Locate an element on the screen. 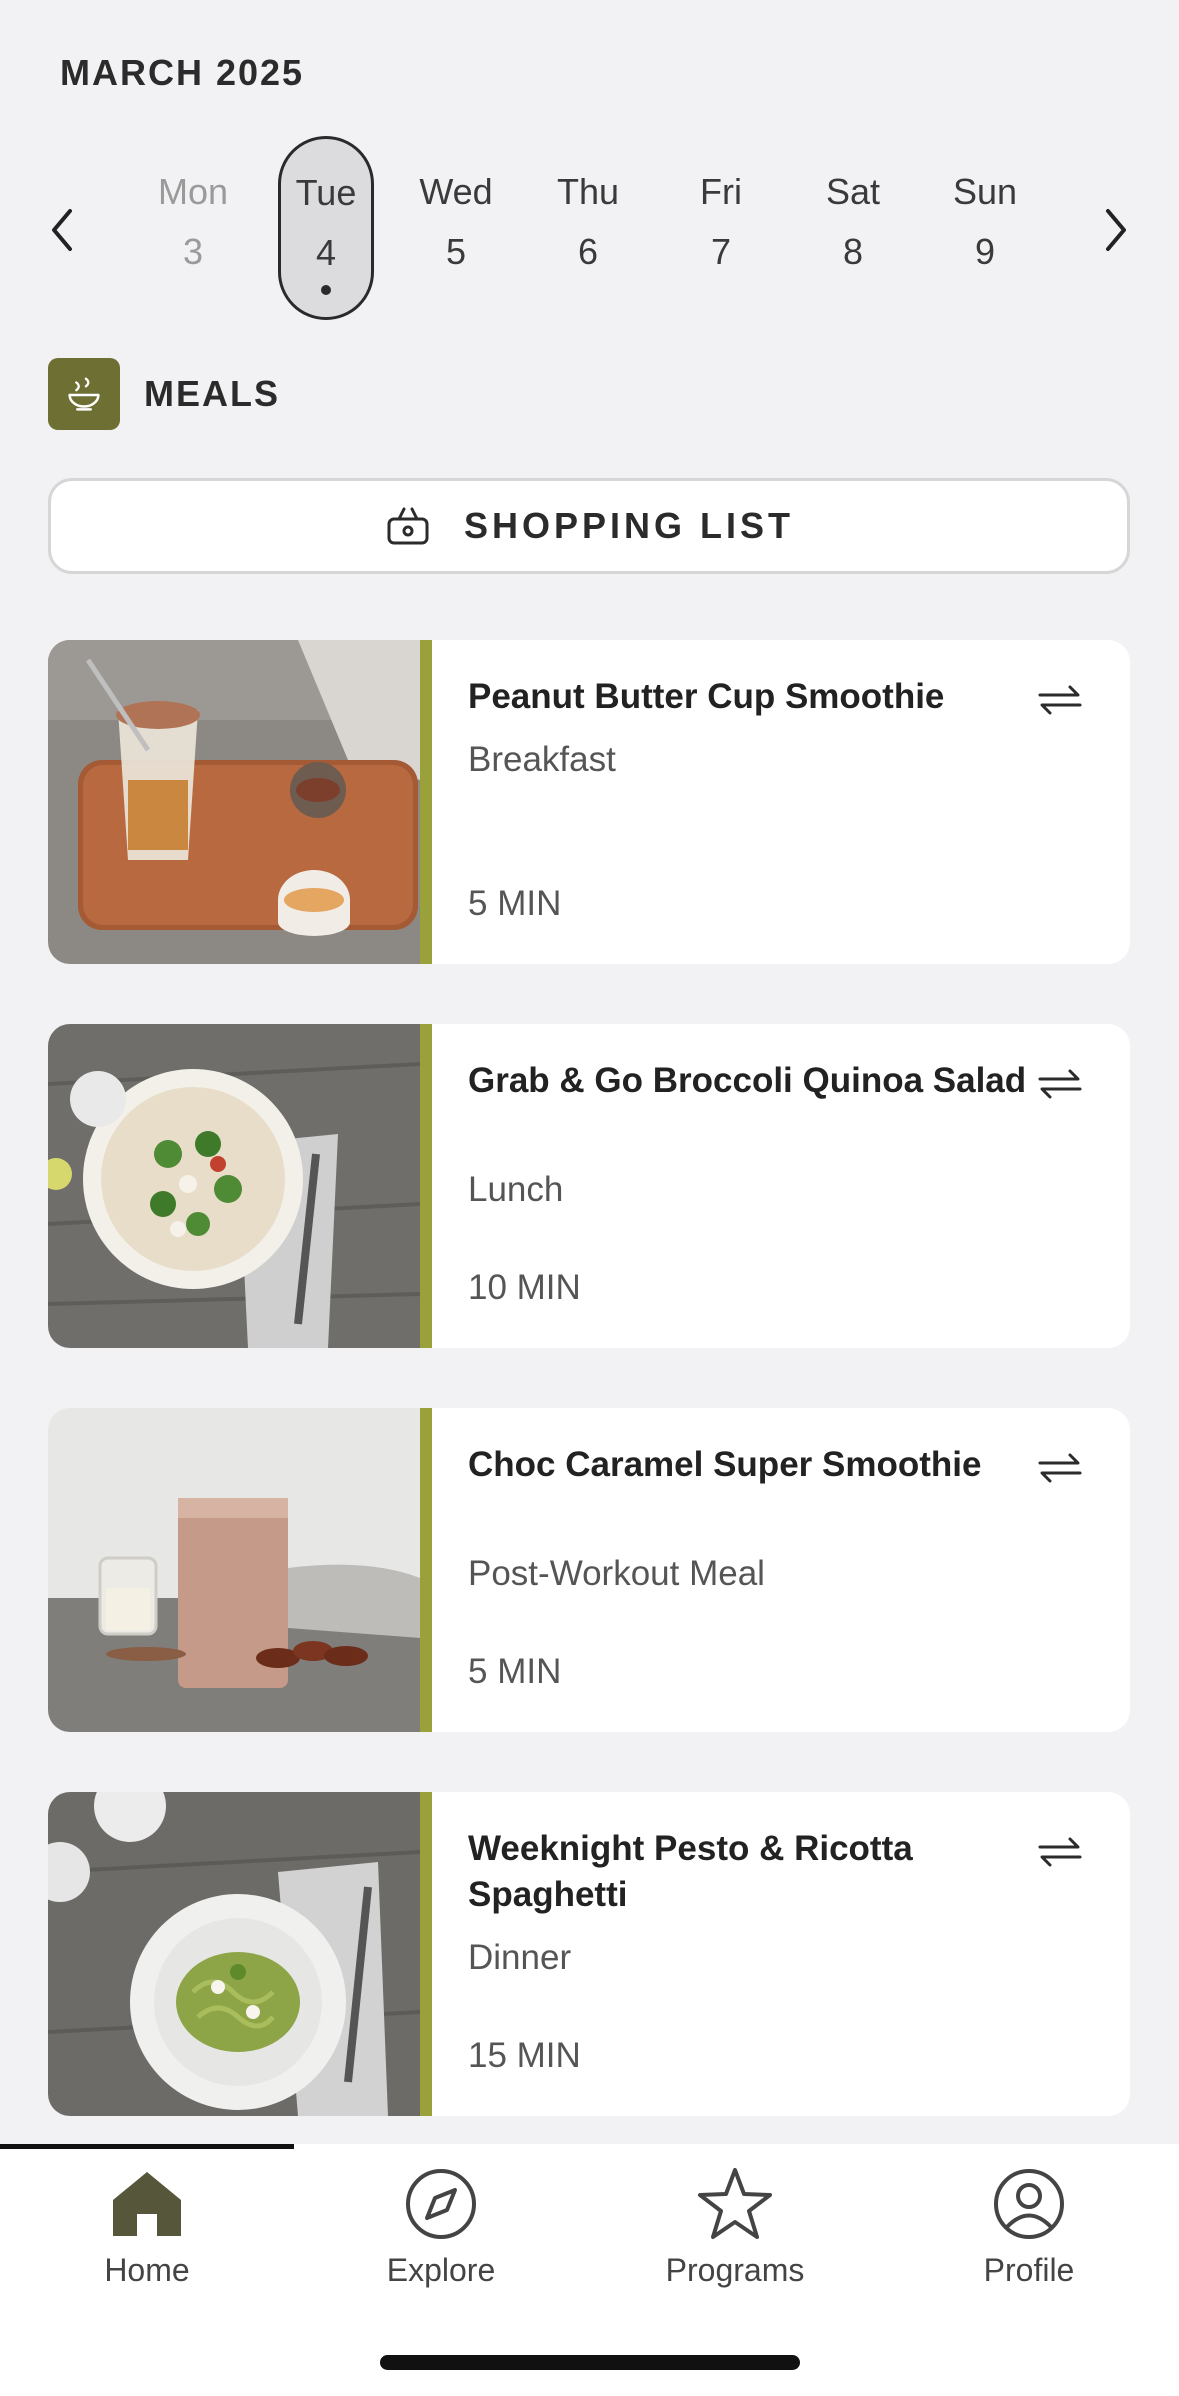 The width and height of the screenshot is (1179, 2396). day-date: 3 is located at coordinates (193, 251).